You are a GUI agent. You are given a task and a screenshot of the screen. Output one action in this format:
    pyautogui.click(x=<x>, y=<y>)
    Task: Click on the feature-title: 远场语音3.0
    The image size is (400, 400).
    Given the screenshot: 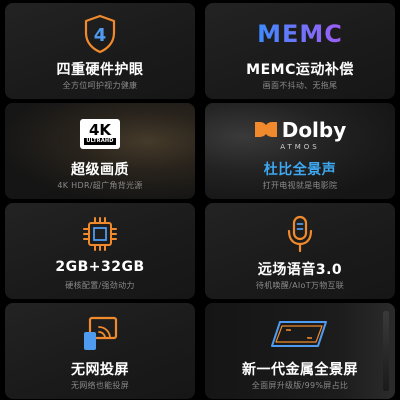 What is the action you would take?
    pyautogui.click(x=300, y=270)
    